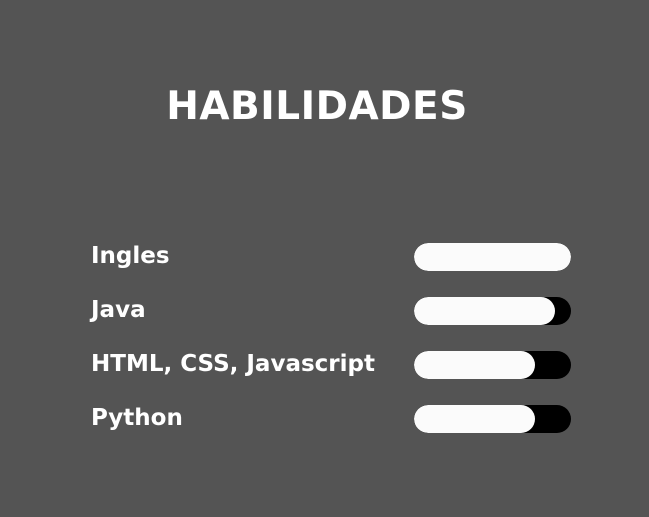 This screenshot has height=517, width=649. Describe the element at coordinates (331, 317) in the screenshot. I see `skill-row: Java` at that location.